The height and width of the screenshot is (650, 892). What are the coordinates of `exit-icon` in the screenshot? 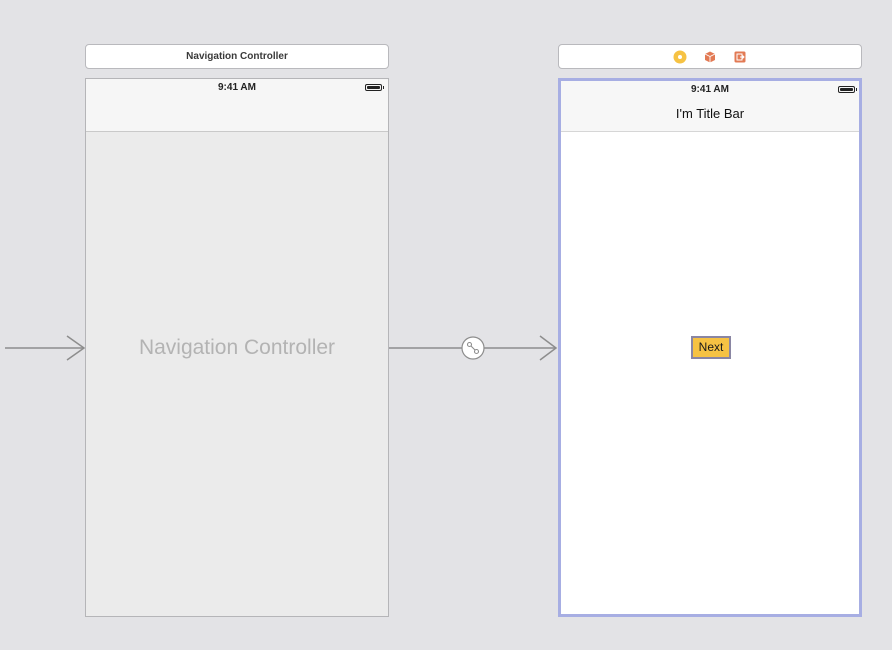 It's located at (740, 57).